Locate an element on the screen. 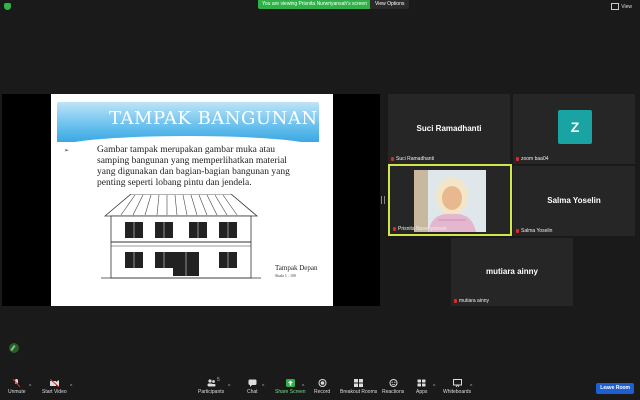 The height and width of the screenshot is (400, 640). participant-tile-active-speaker: Prisnita Nurwriyansah is located at coordinates (450, 200).